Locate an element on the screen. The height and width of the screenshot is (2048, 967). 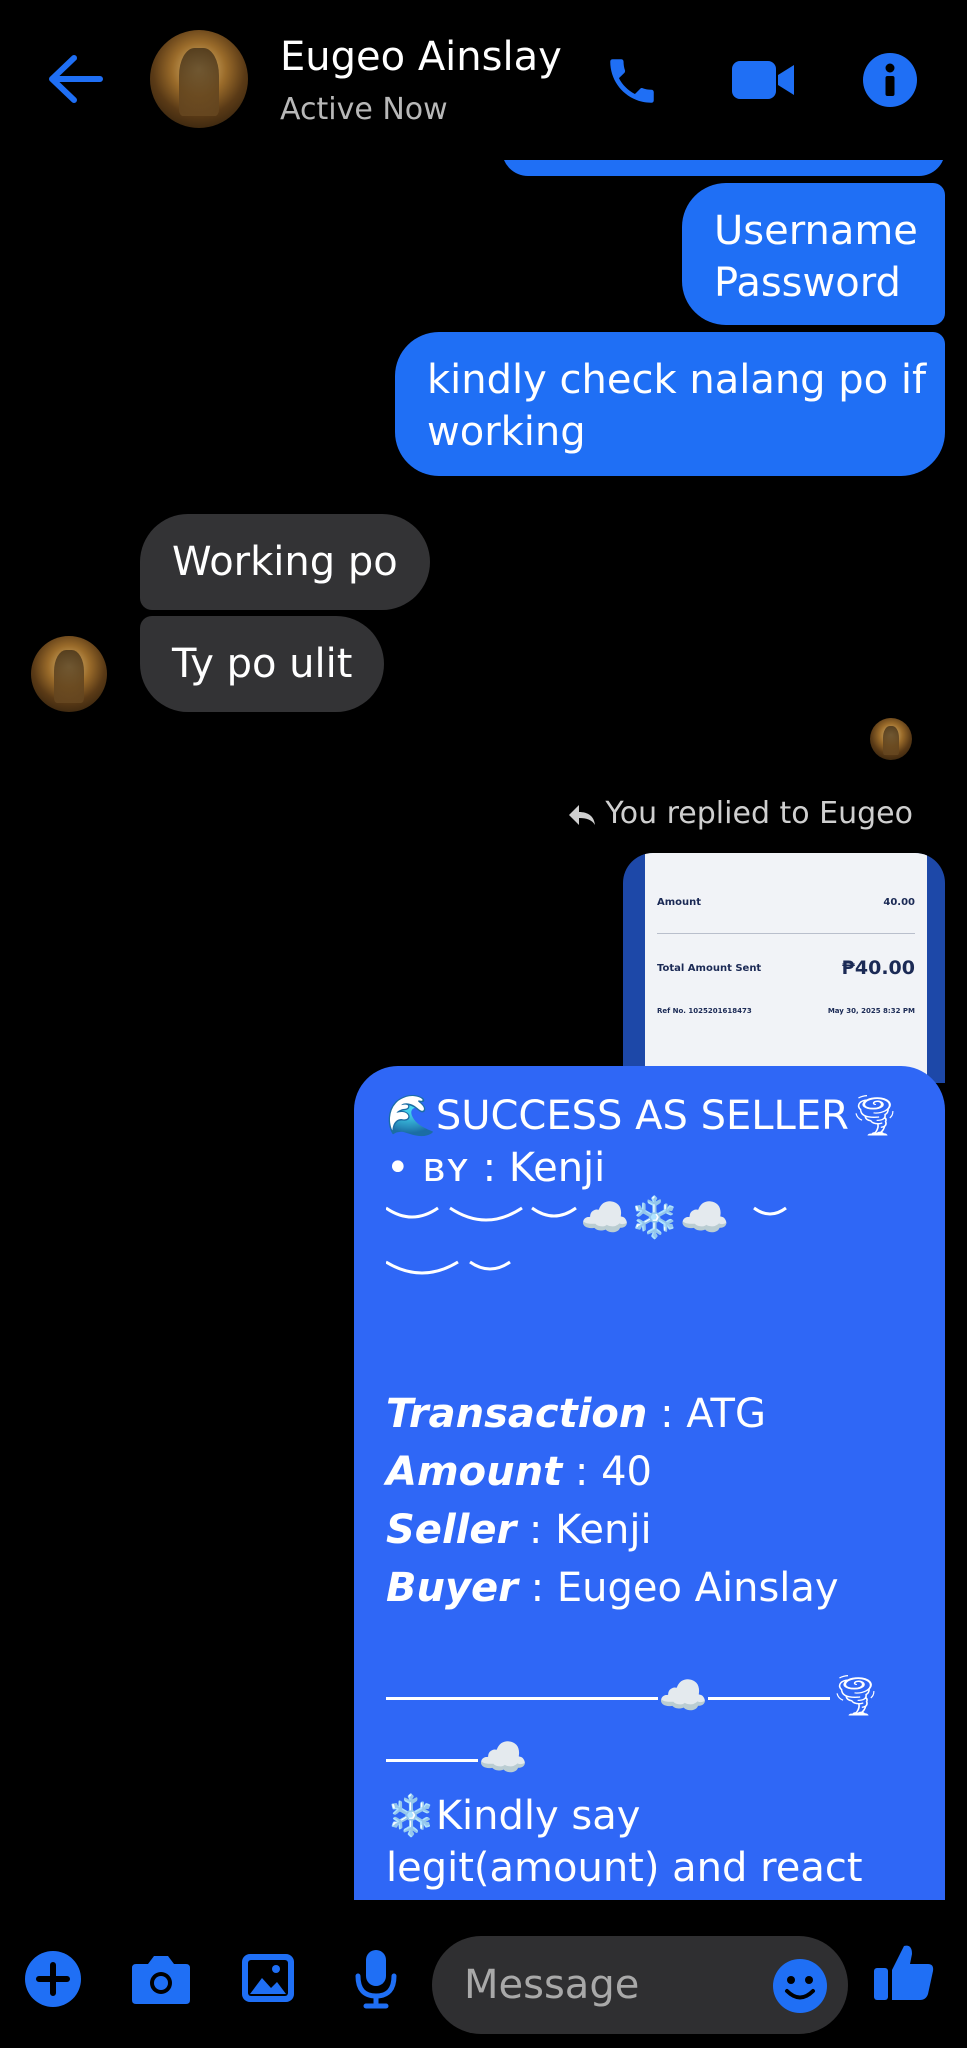
gallery-button is located at coordinates (268, 1980).